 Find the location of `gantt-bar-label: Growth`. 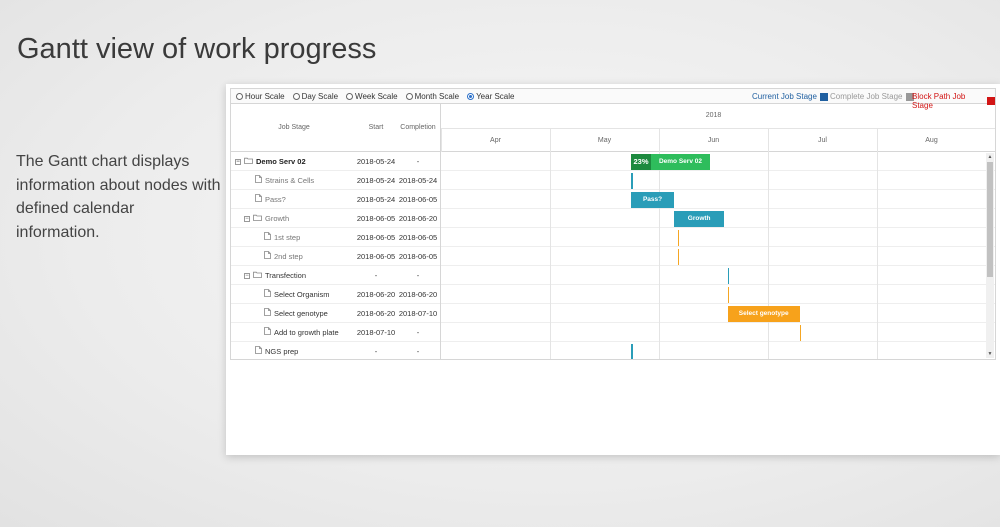

gantt-bar-label: Growth is located at coordinates (699, 218).